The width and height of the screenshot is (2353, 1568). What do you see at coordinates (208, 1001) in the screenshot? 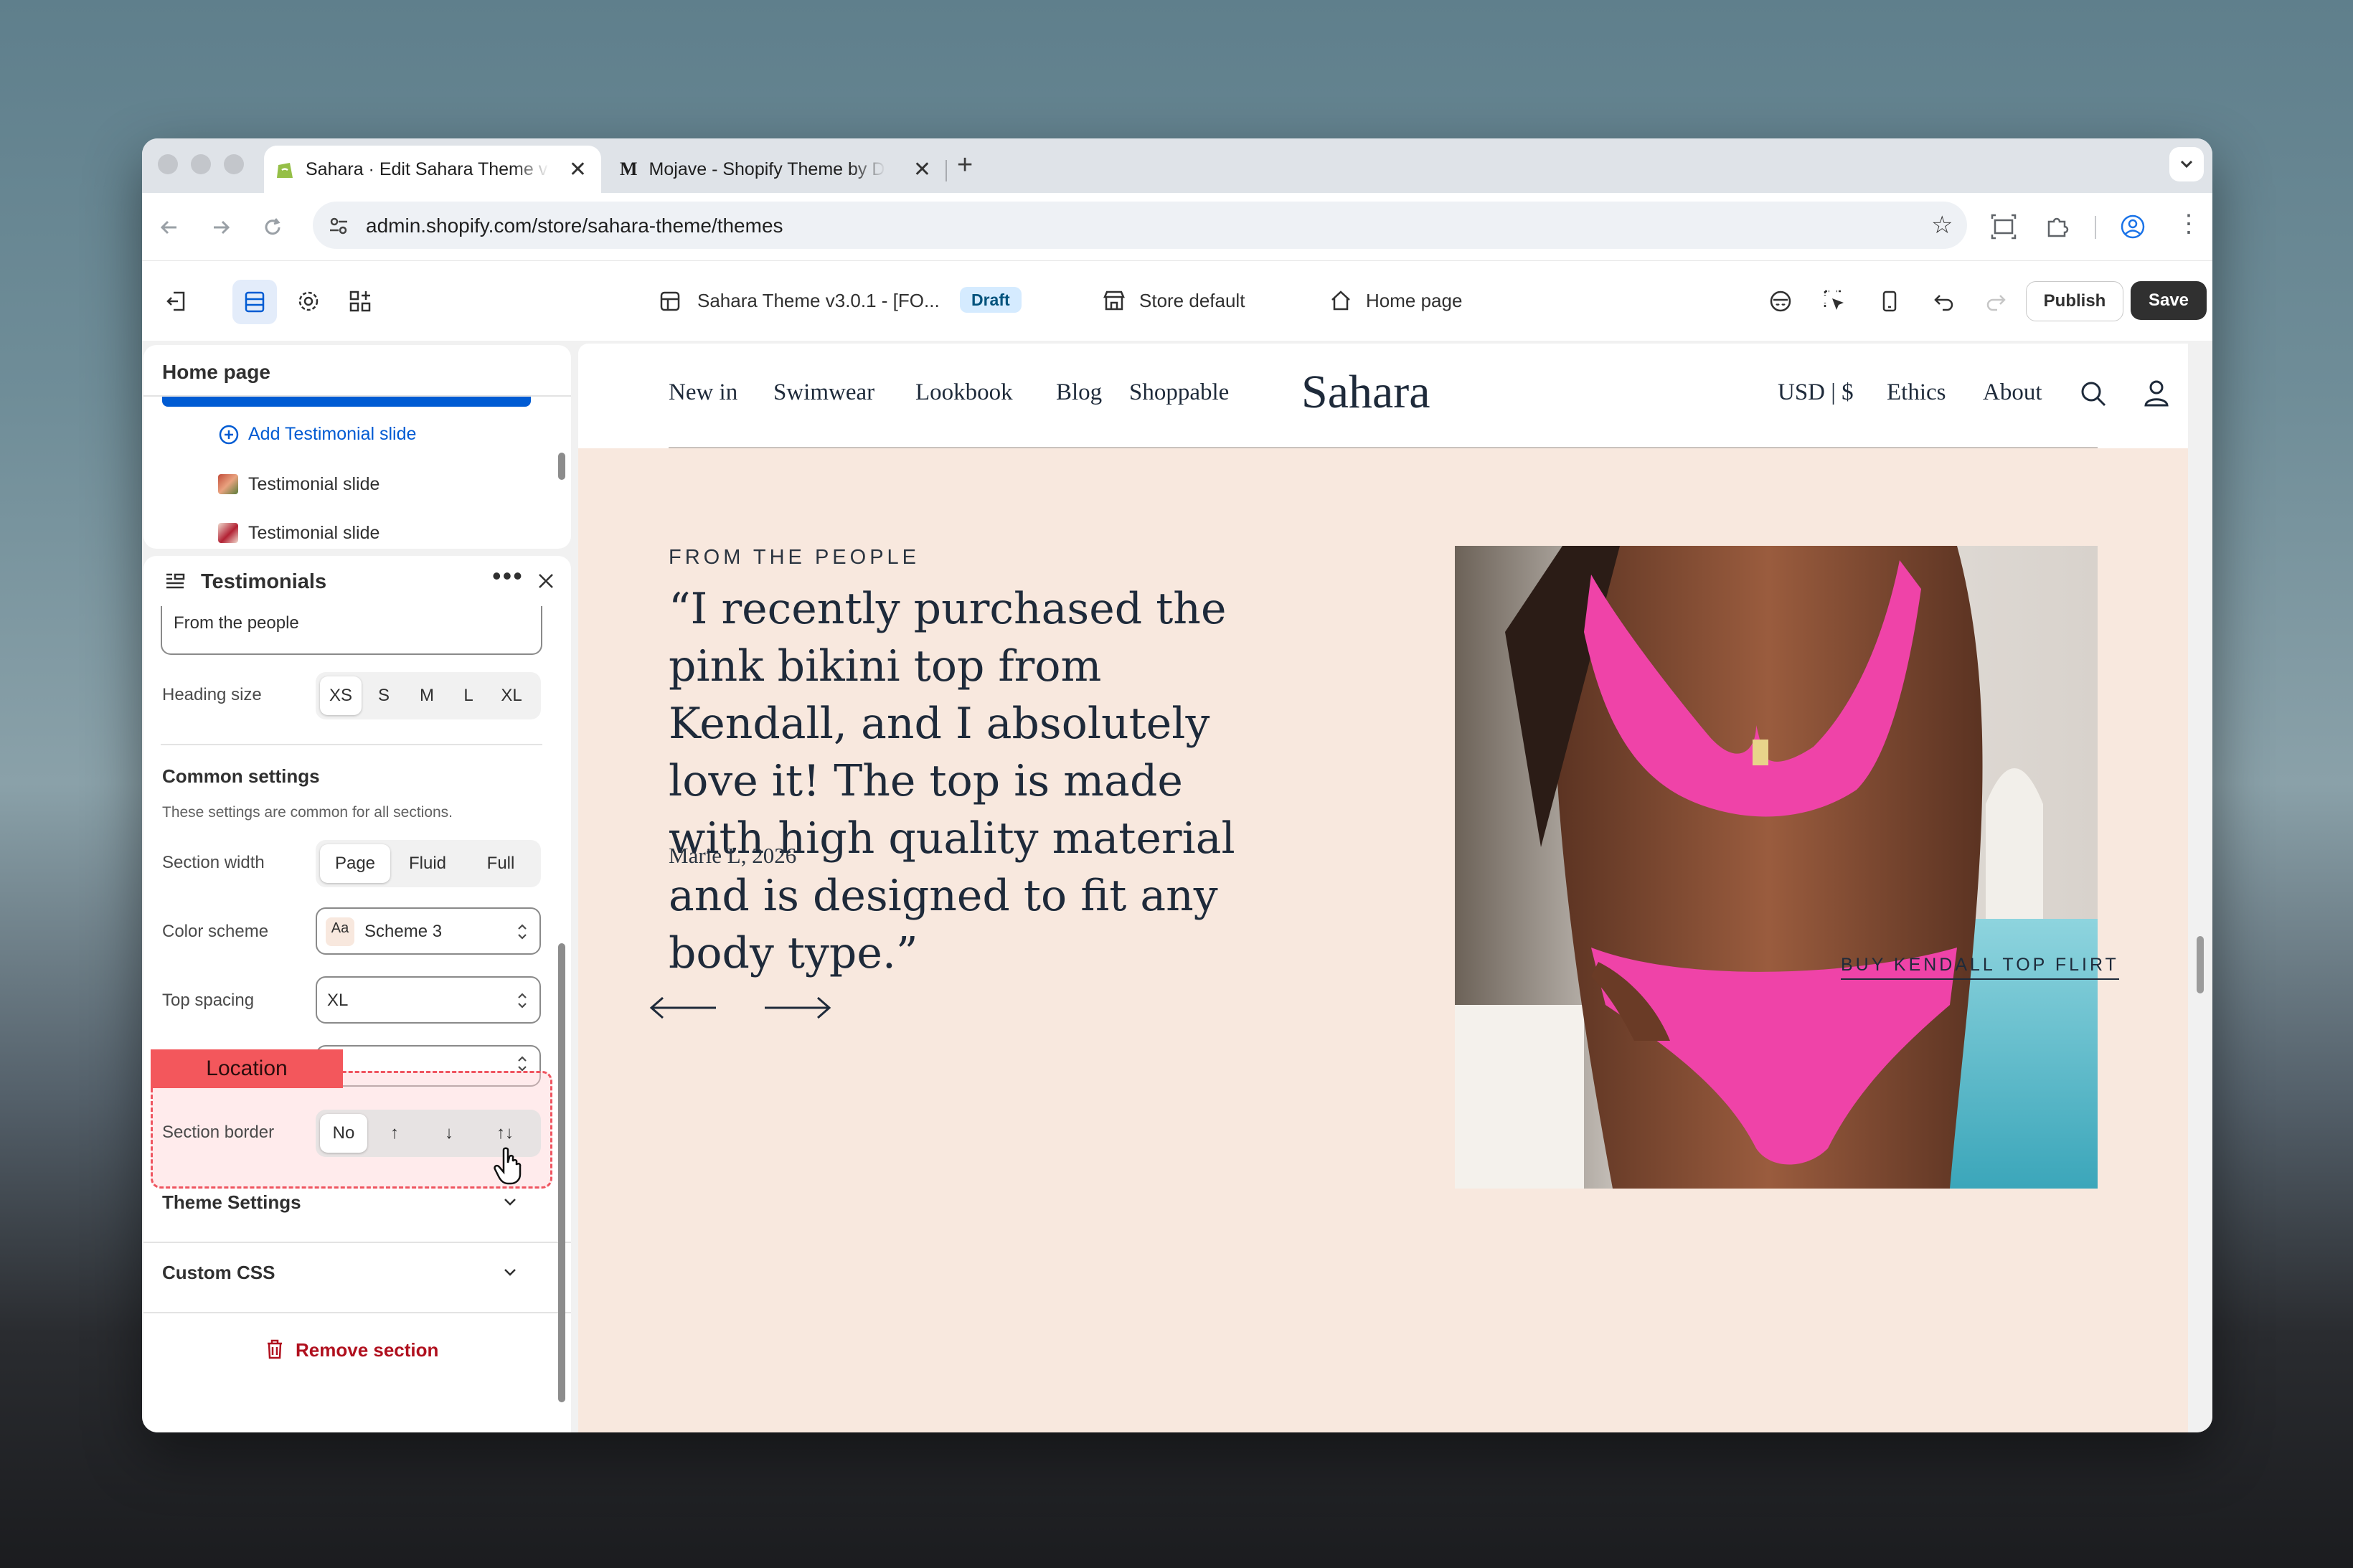
I see `top-spacing-label: Top spacing` at bounding box center [208, 1001].